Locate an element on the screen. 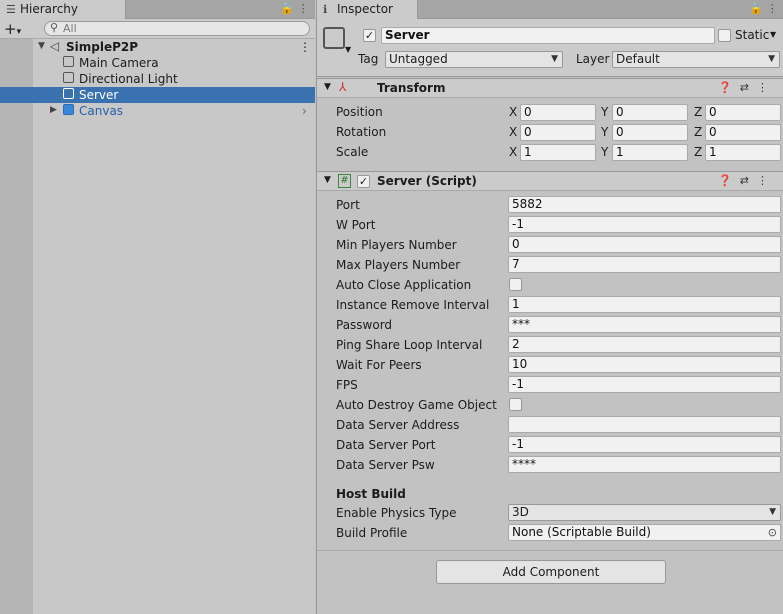 The height and width of the screenshot is (614, 783). active-checkbox: ✓ is located at coordinates (369, 35).